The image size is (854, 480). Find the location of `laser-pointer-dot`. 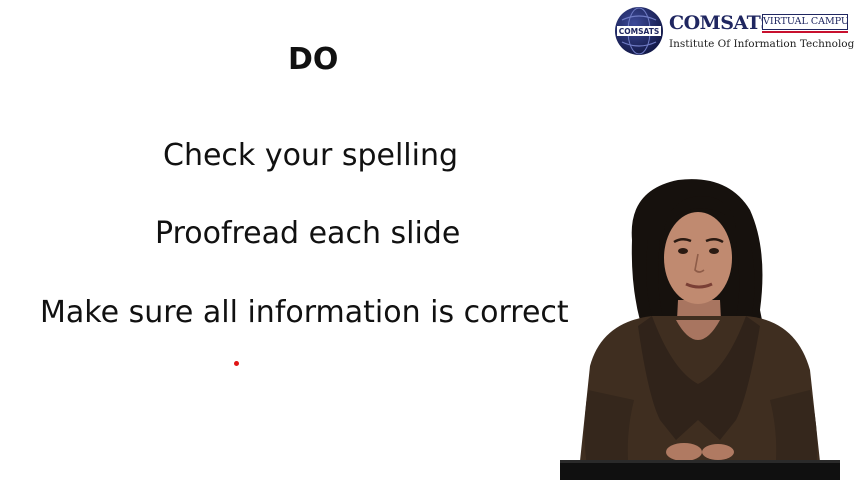

laser-pointer-dot is located at coordinates (236, 363).